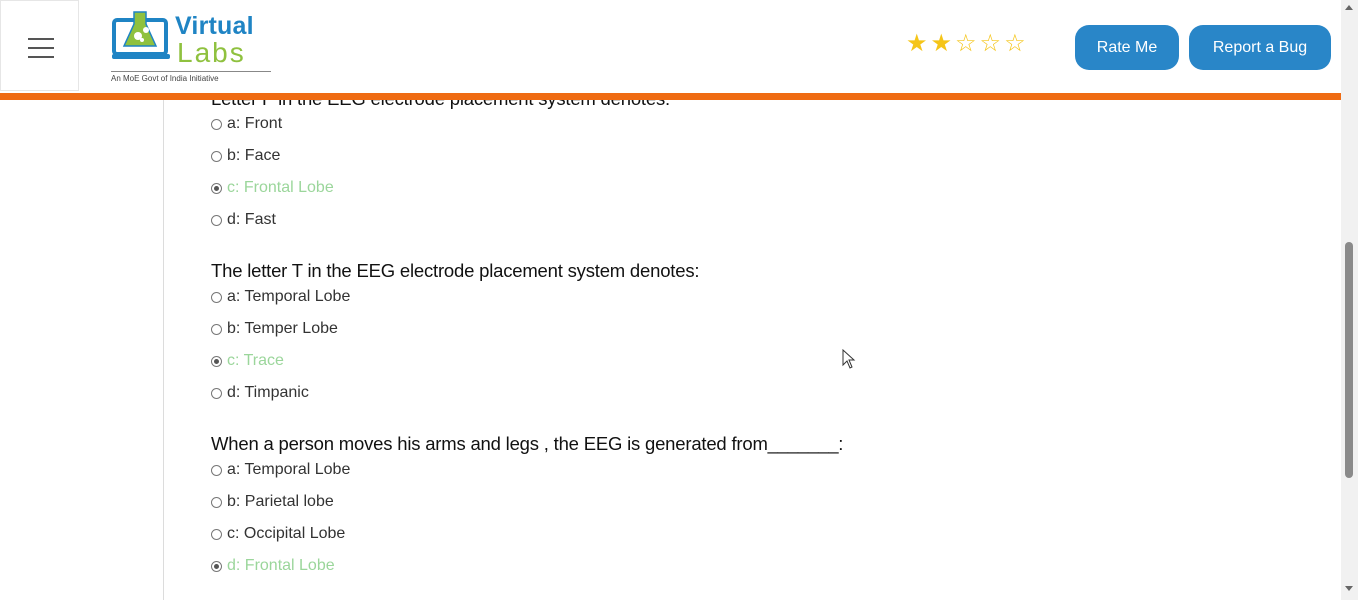  I want to click on q2-option-b: b: Temper Lobe, so click(274, 329).